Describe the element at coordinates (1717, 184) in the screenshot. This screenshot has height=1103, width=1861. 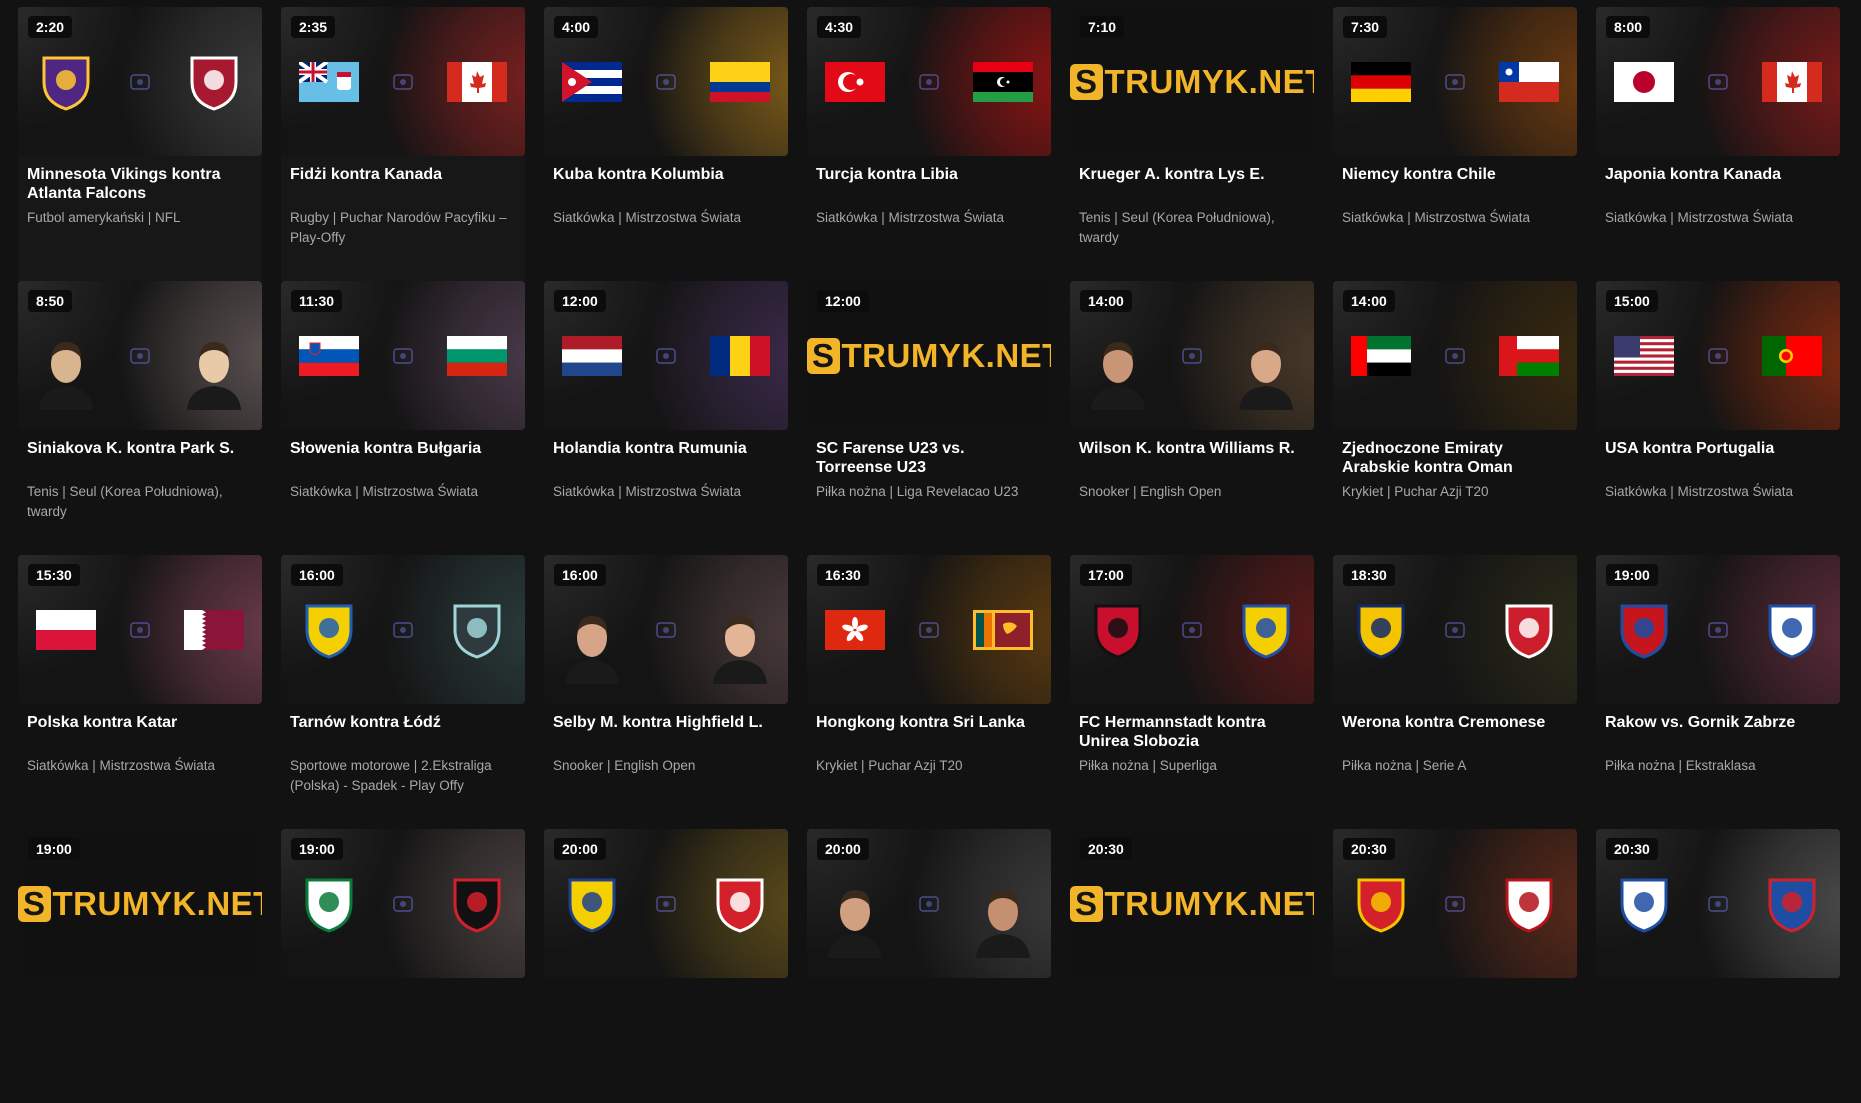
I see `event-title: Japonia kontra Kanada` at that location.